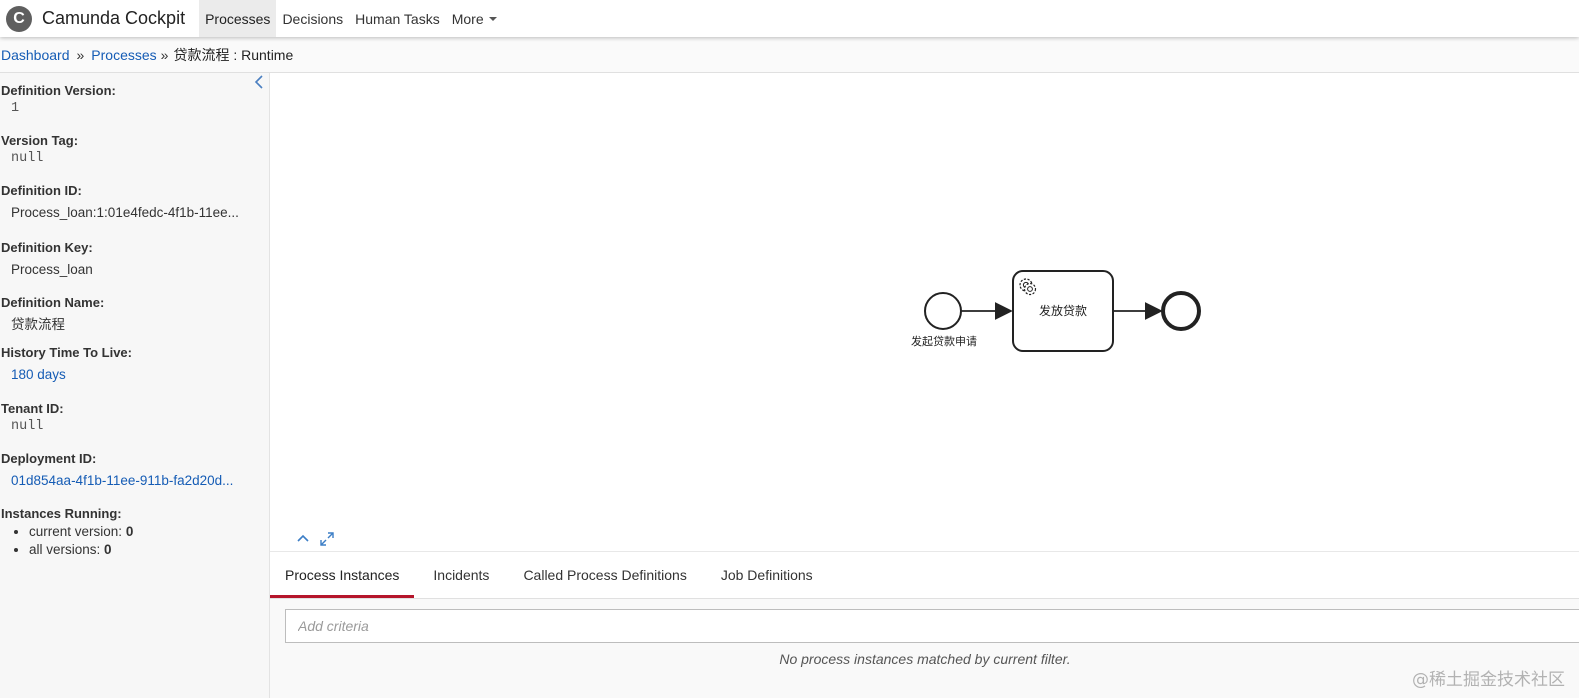 This screenshot has width=1579, height=698. Describe the element at coordinates (49, 458) in the screenshot. I see `deployment-id-label: Deployment ID:` at that location.